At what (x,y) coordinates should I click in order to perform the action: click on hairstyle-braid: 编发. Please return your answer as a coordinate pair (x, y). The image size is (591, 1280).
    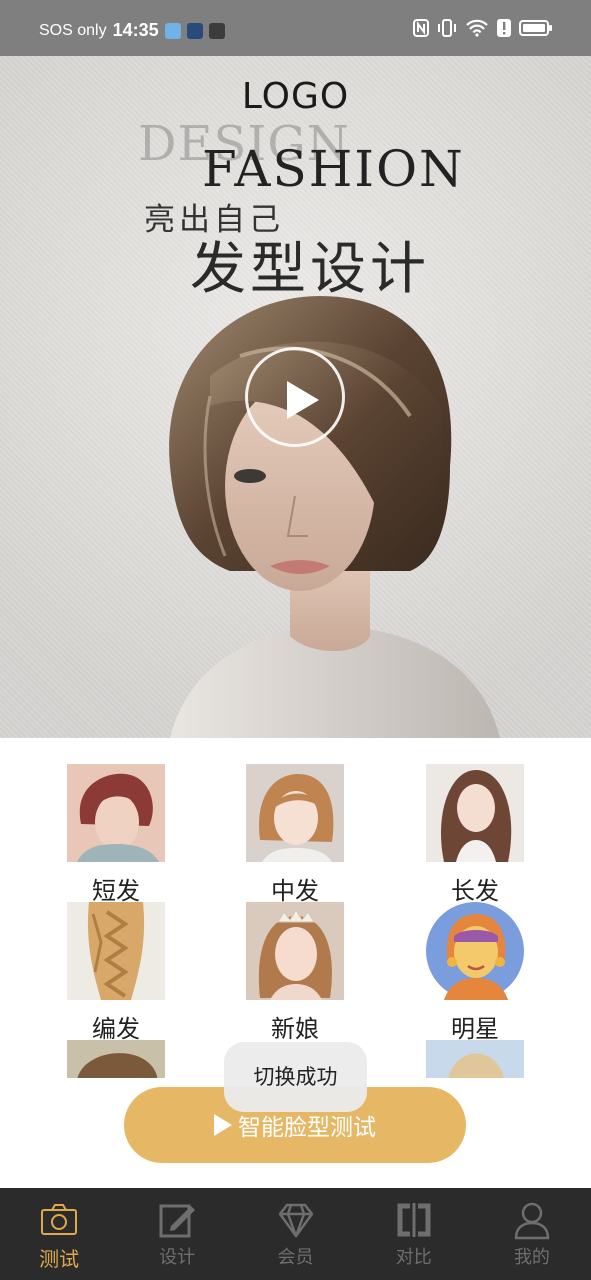
    Looking at the image, I should click on (116, 973).